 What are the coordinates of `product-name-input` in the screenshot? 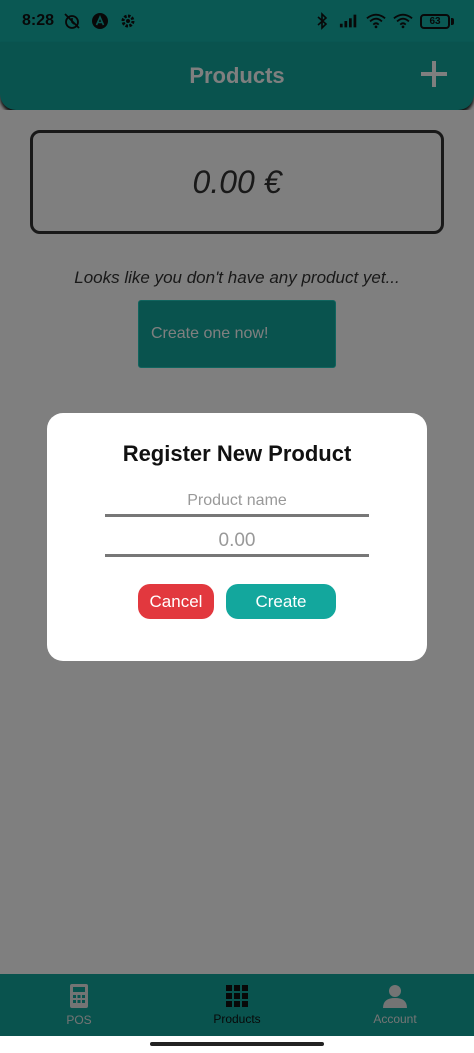 It's located at (237, 502).